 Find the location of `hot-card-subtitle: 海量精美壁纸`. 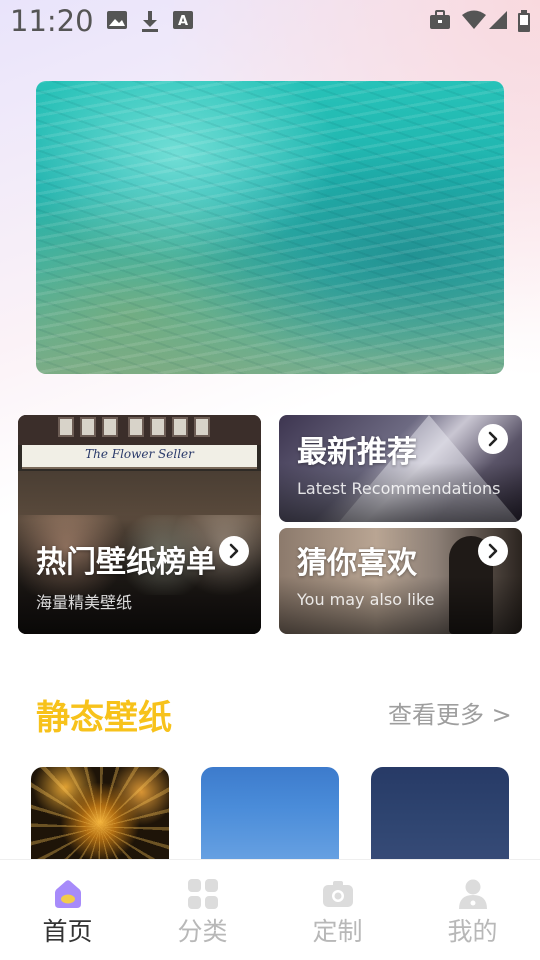

hot-card-subtitle: 海量精美壁纸 is located at coordinates (84, 602).